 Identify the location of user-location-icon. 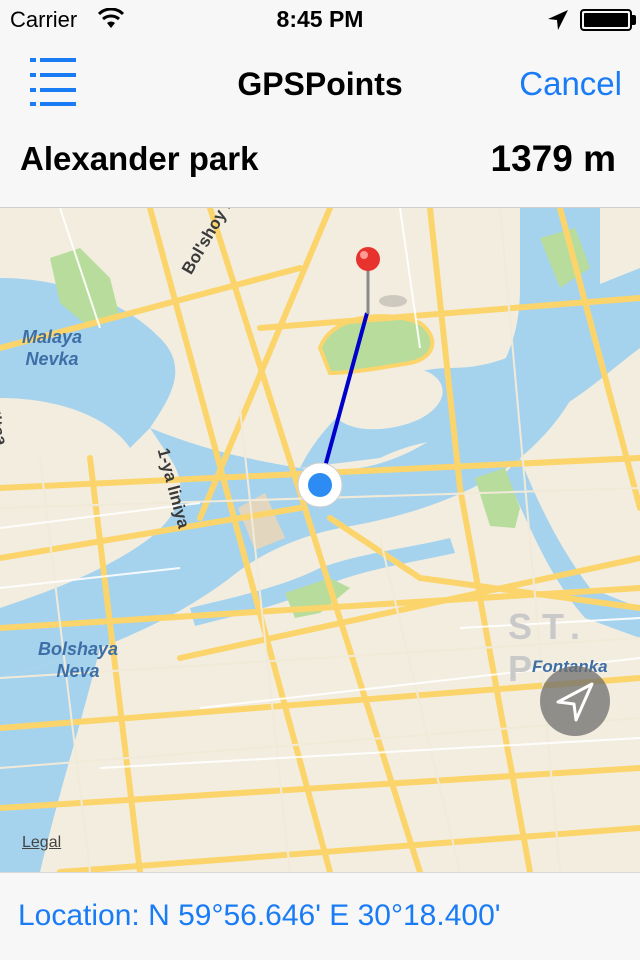
(320, 485).